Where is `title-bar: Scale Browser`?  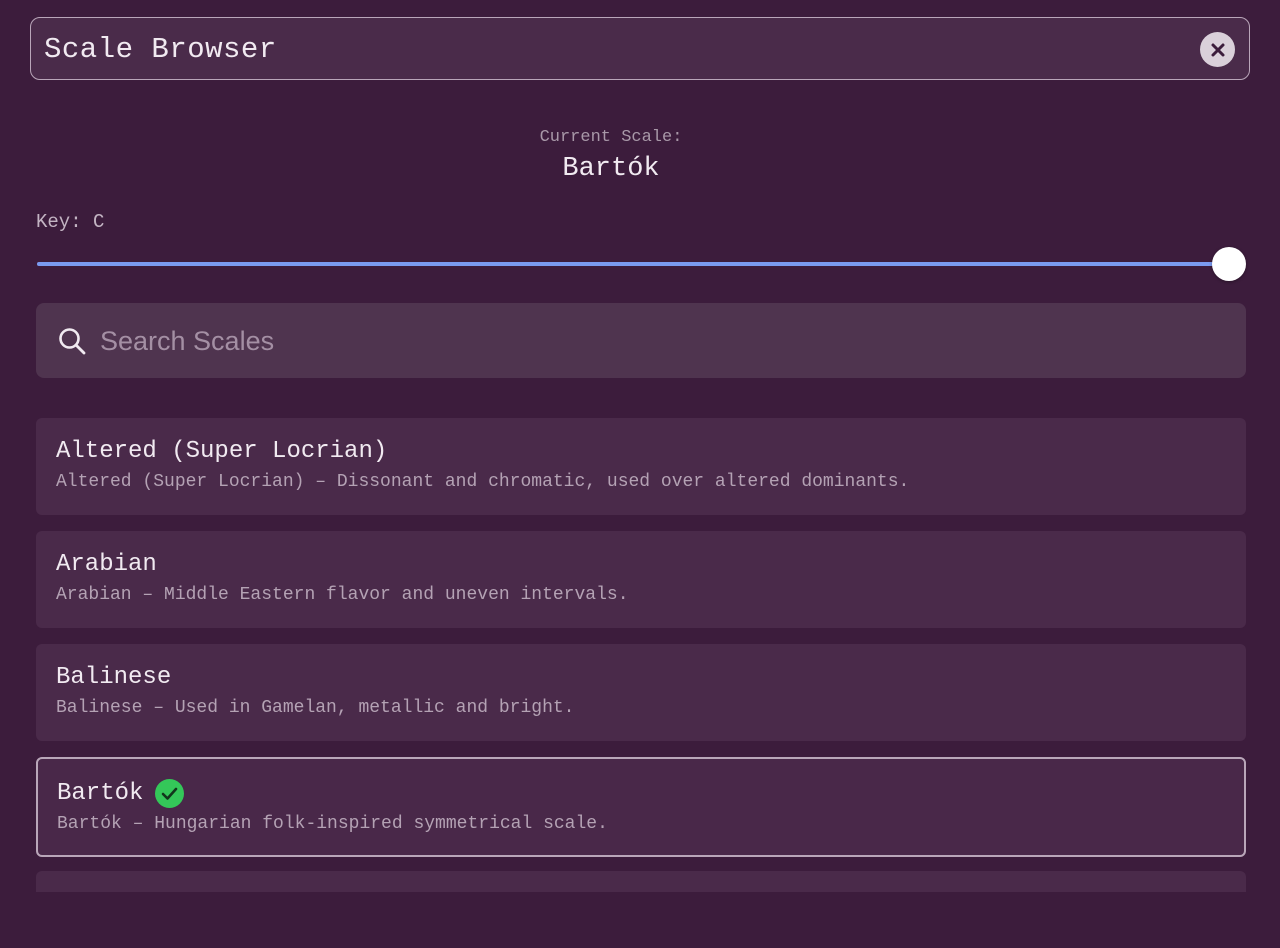 title-bar: Scale Browser is located at coordinates (640, 48).